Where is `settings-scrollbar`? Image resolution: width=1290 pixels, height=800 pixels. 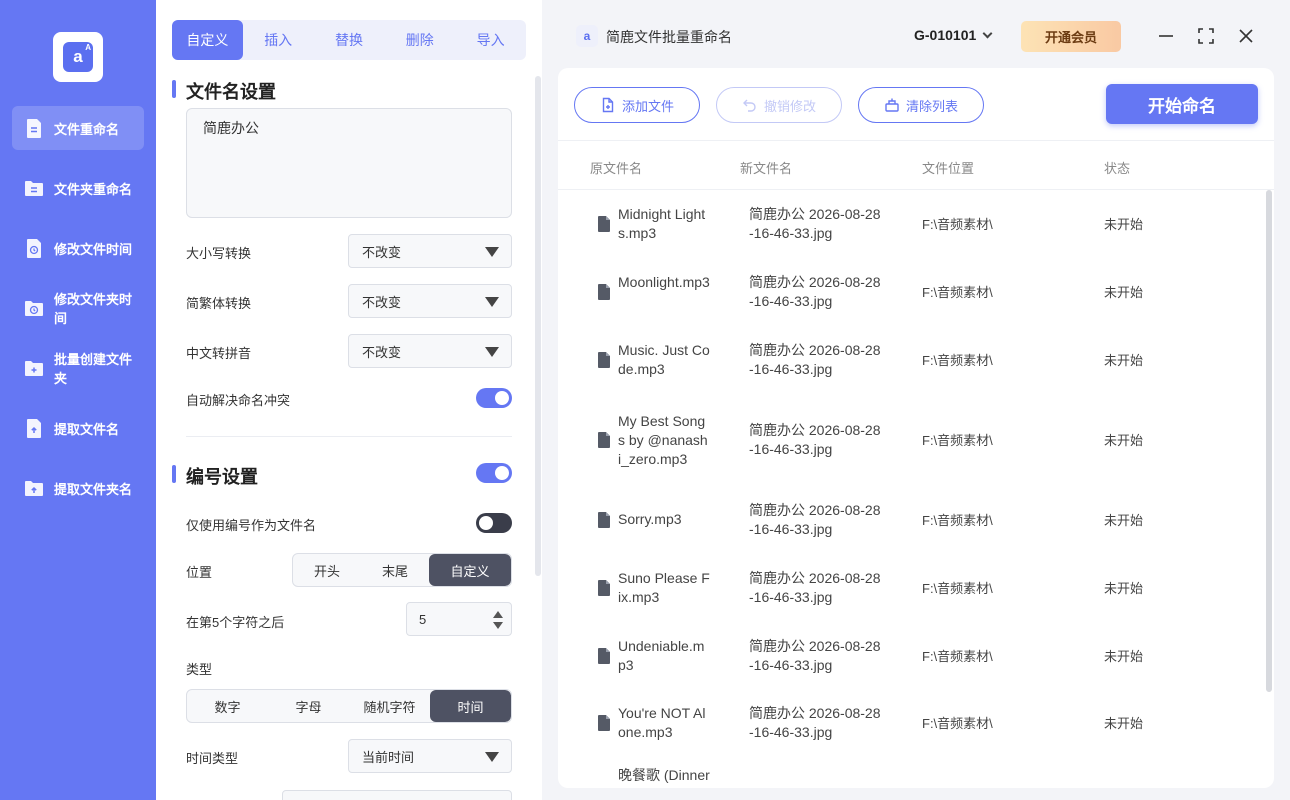
settings-scrollbar is located at coordinates (538, 326).